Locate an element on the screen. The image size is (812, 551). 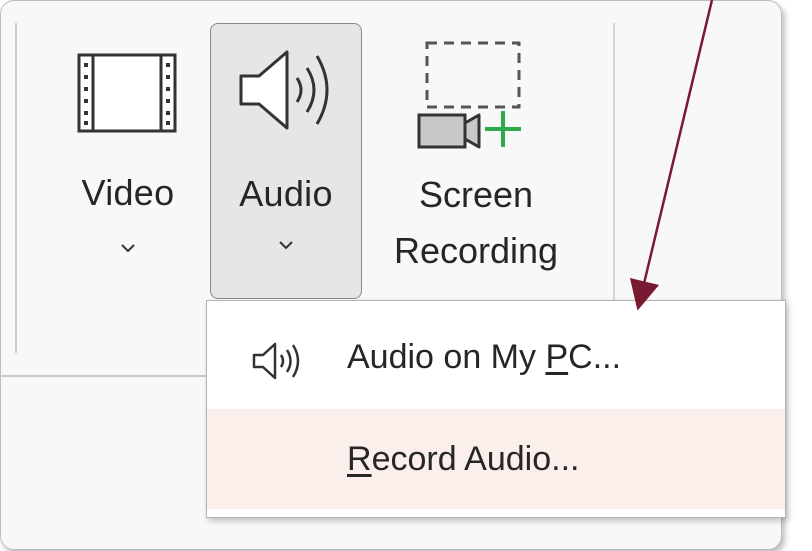
audio-label: Audio is located at coordinates (286, 193).